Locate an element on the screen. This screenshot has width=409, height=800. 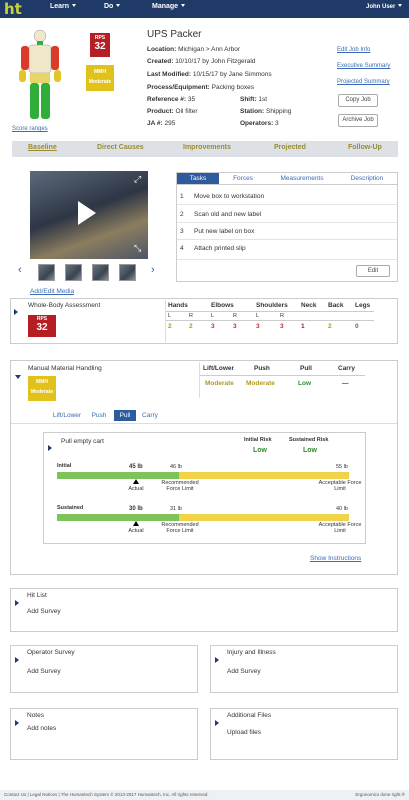
col-legs: Legs is located at coordinates (363, 305).